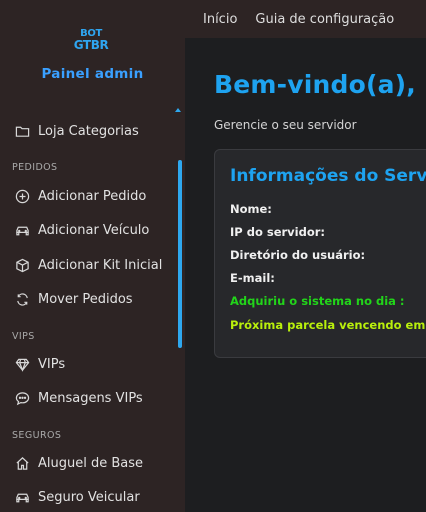  Describe the element at coordinates (37, 435) in the screenshot. I see `section-seguros: SEGUROS` at that location.